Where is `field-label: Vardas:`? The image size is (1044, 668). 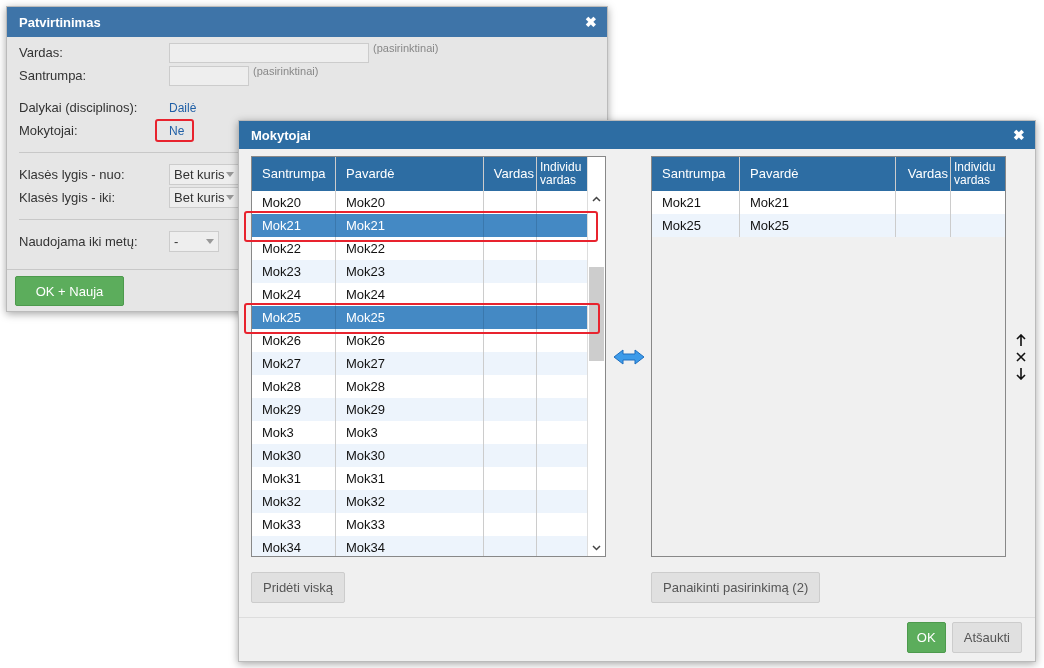
field-label: Vardas: is located at coordinates (41, 52).